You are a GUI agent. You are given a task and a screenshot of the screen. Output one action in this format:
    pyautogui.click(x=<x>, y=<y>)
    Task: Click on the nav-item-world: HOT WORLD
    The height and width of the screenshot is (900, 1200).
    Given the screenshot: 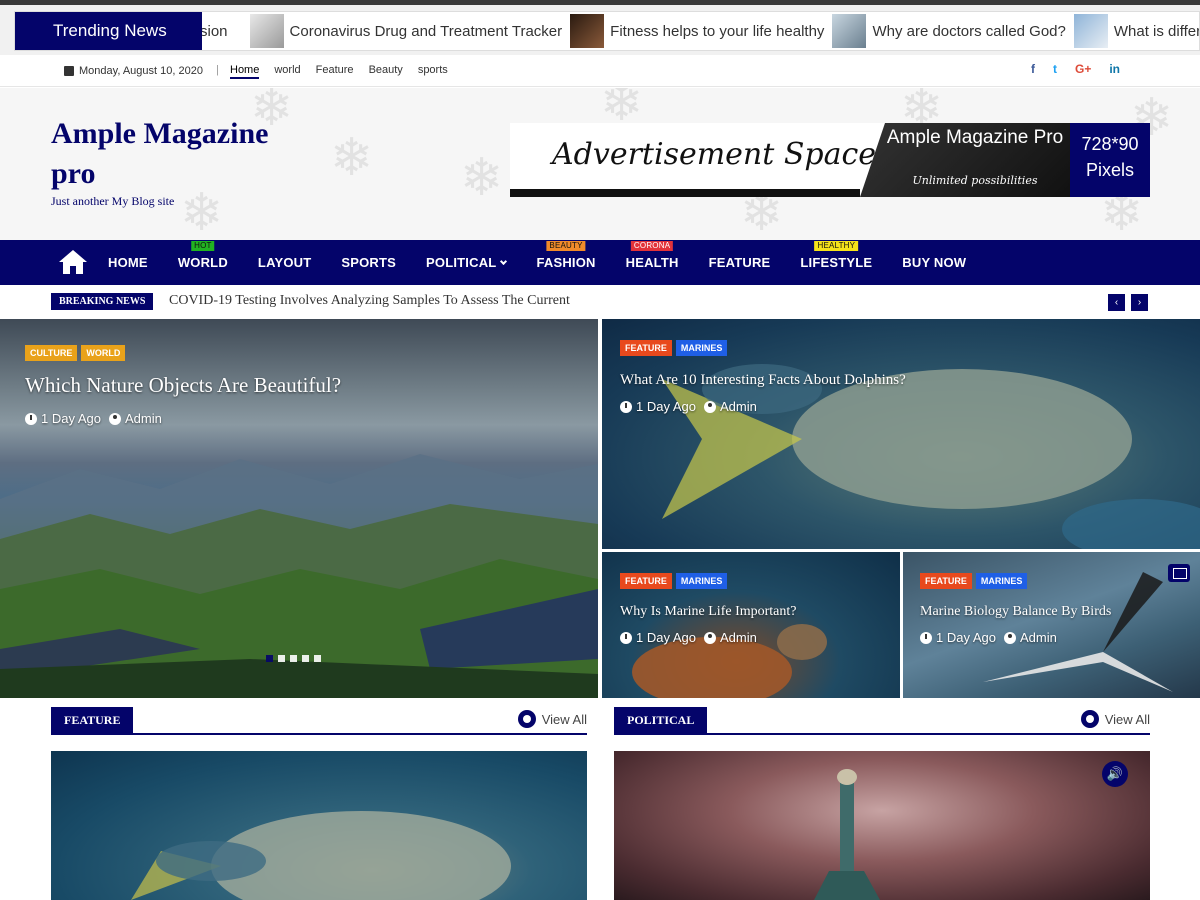 What is the action you would take?
    pyautogui.click(x=203, y=262)
    